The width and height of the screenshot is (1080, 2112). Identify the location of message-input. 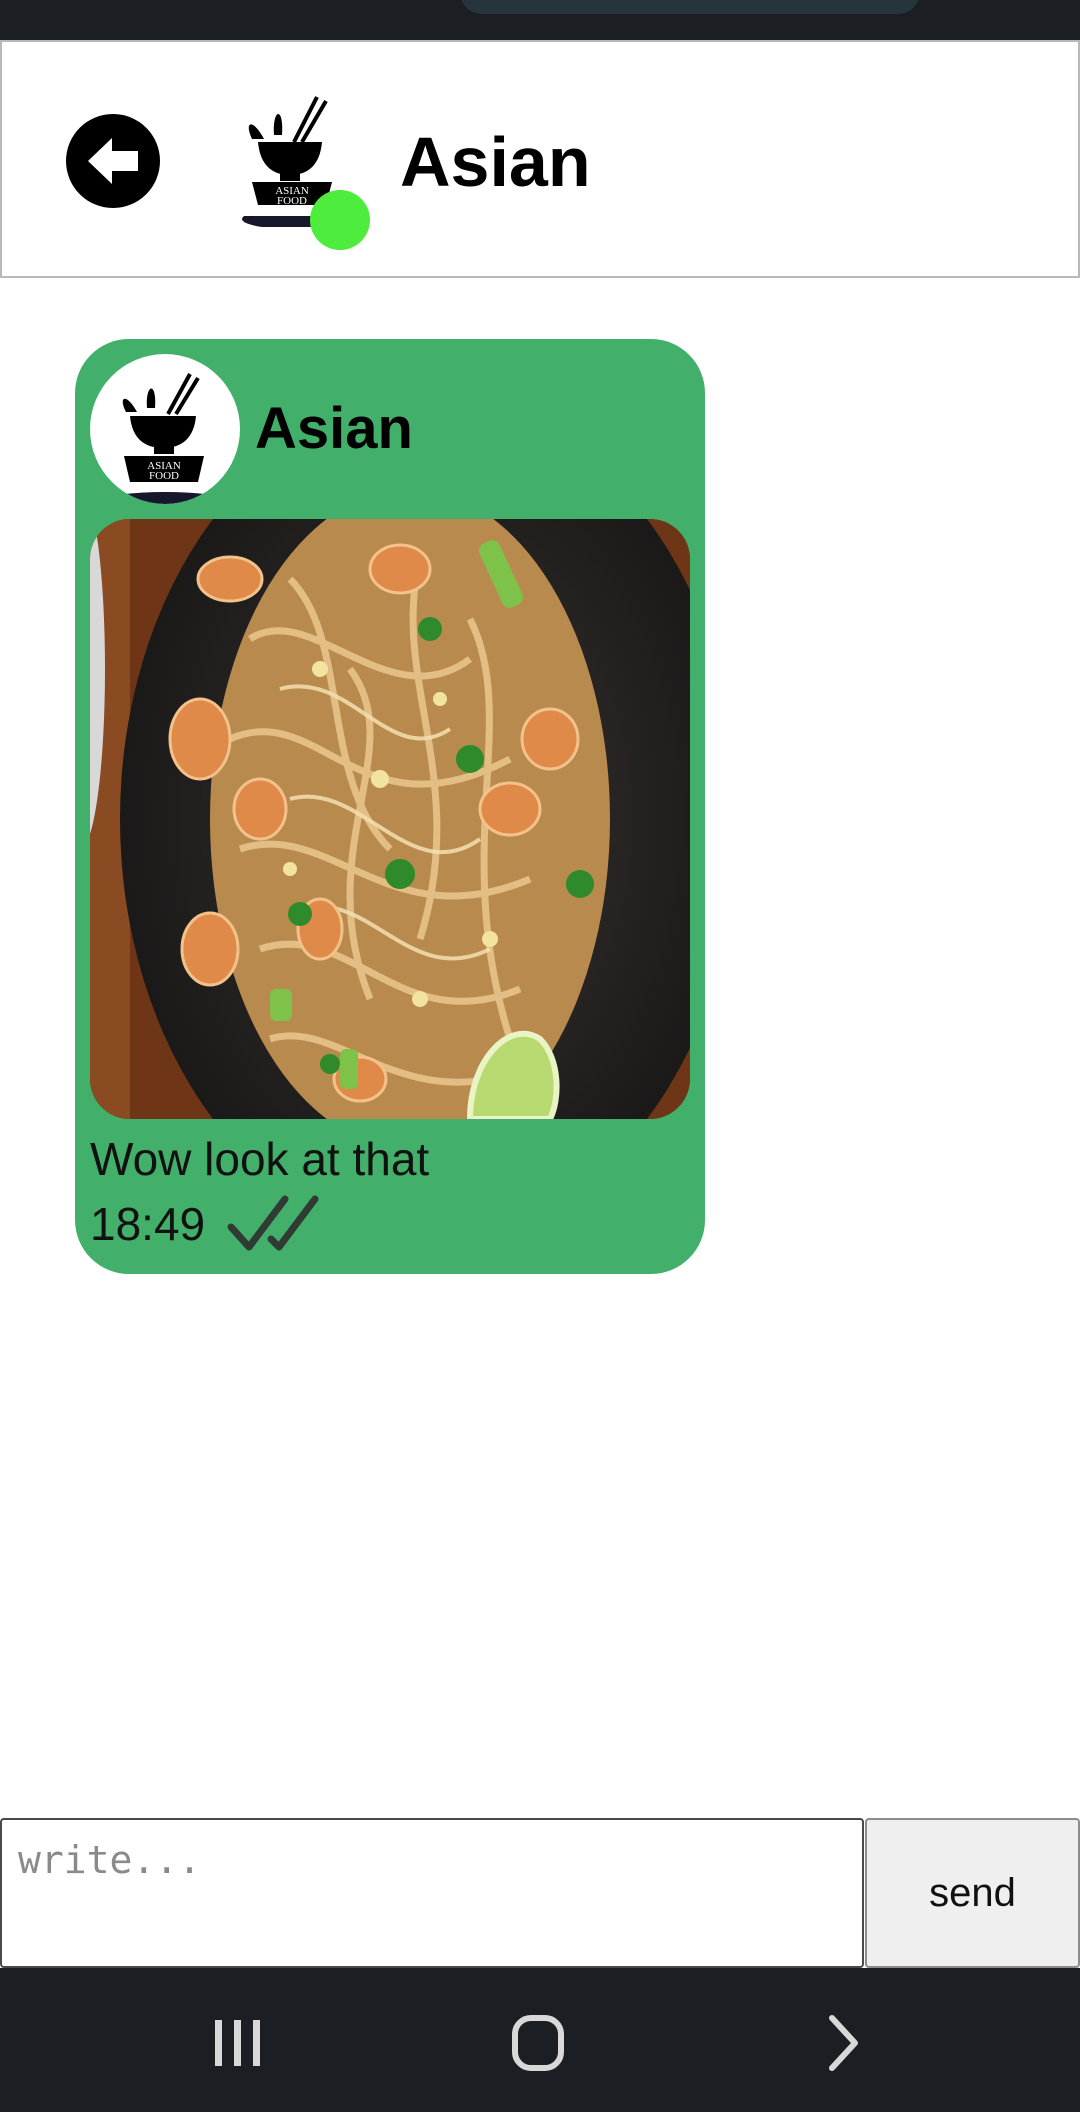
(432, 1893).